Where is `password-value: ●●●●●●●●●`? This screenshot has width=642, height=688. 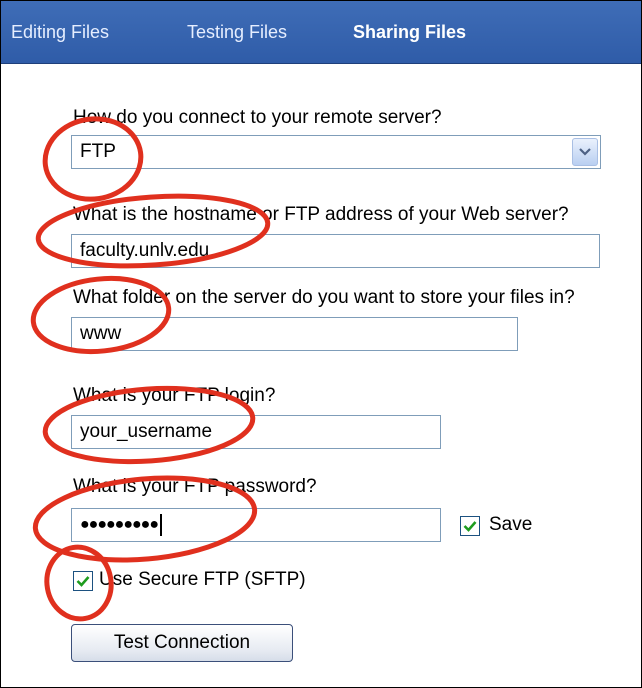 password-value: ●●●●●●●●● is located at coordinates (119, 524).